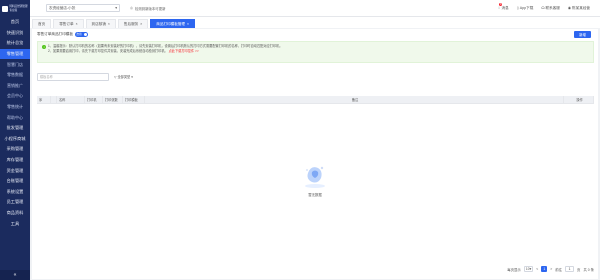 The height and width of the screenshot is (280, 600). I want to click on page-tabs: 首页 零售订单 × 到店核销 × 售后服务 × 商品打印模板管理 ×, so click(315, 22).